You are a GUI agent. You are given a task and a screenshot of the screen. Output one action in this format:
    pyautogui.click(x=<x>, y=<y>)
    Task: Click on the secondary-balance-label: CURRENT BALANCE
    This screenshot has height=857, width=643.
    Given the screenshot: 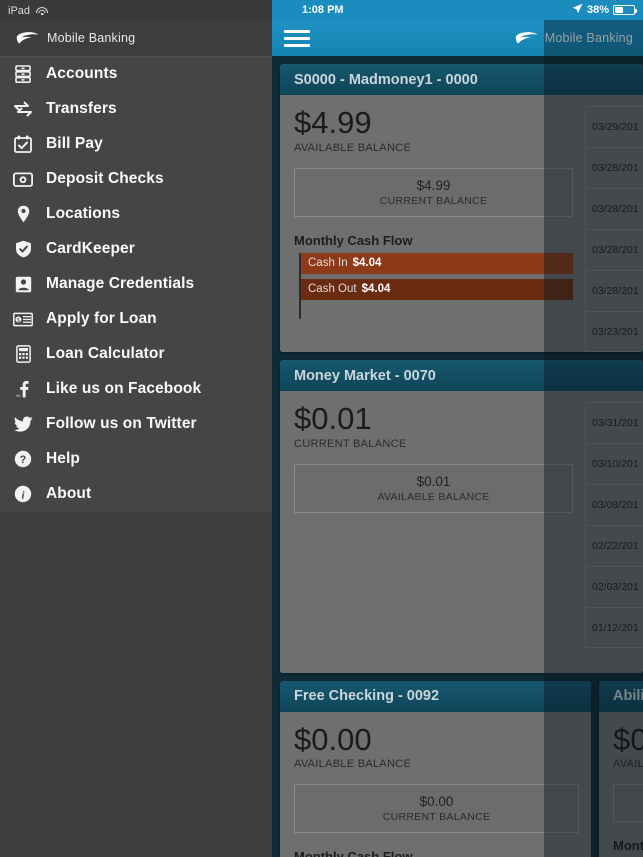 What is the action you would take?
    pyautogui.click(x=436, y=817)
    